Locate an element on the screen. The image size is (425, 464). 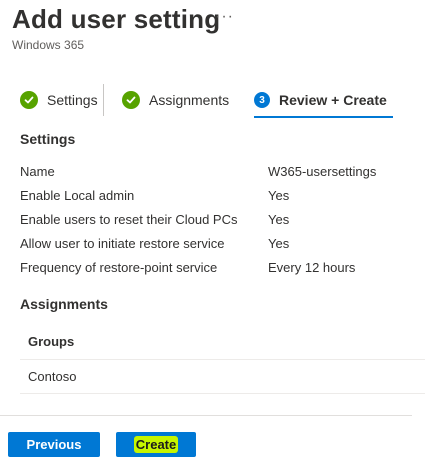
setting-key: Allow user to initiate restore service is located at coordinates (122, 243).